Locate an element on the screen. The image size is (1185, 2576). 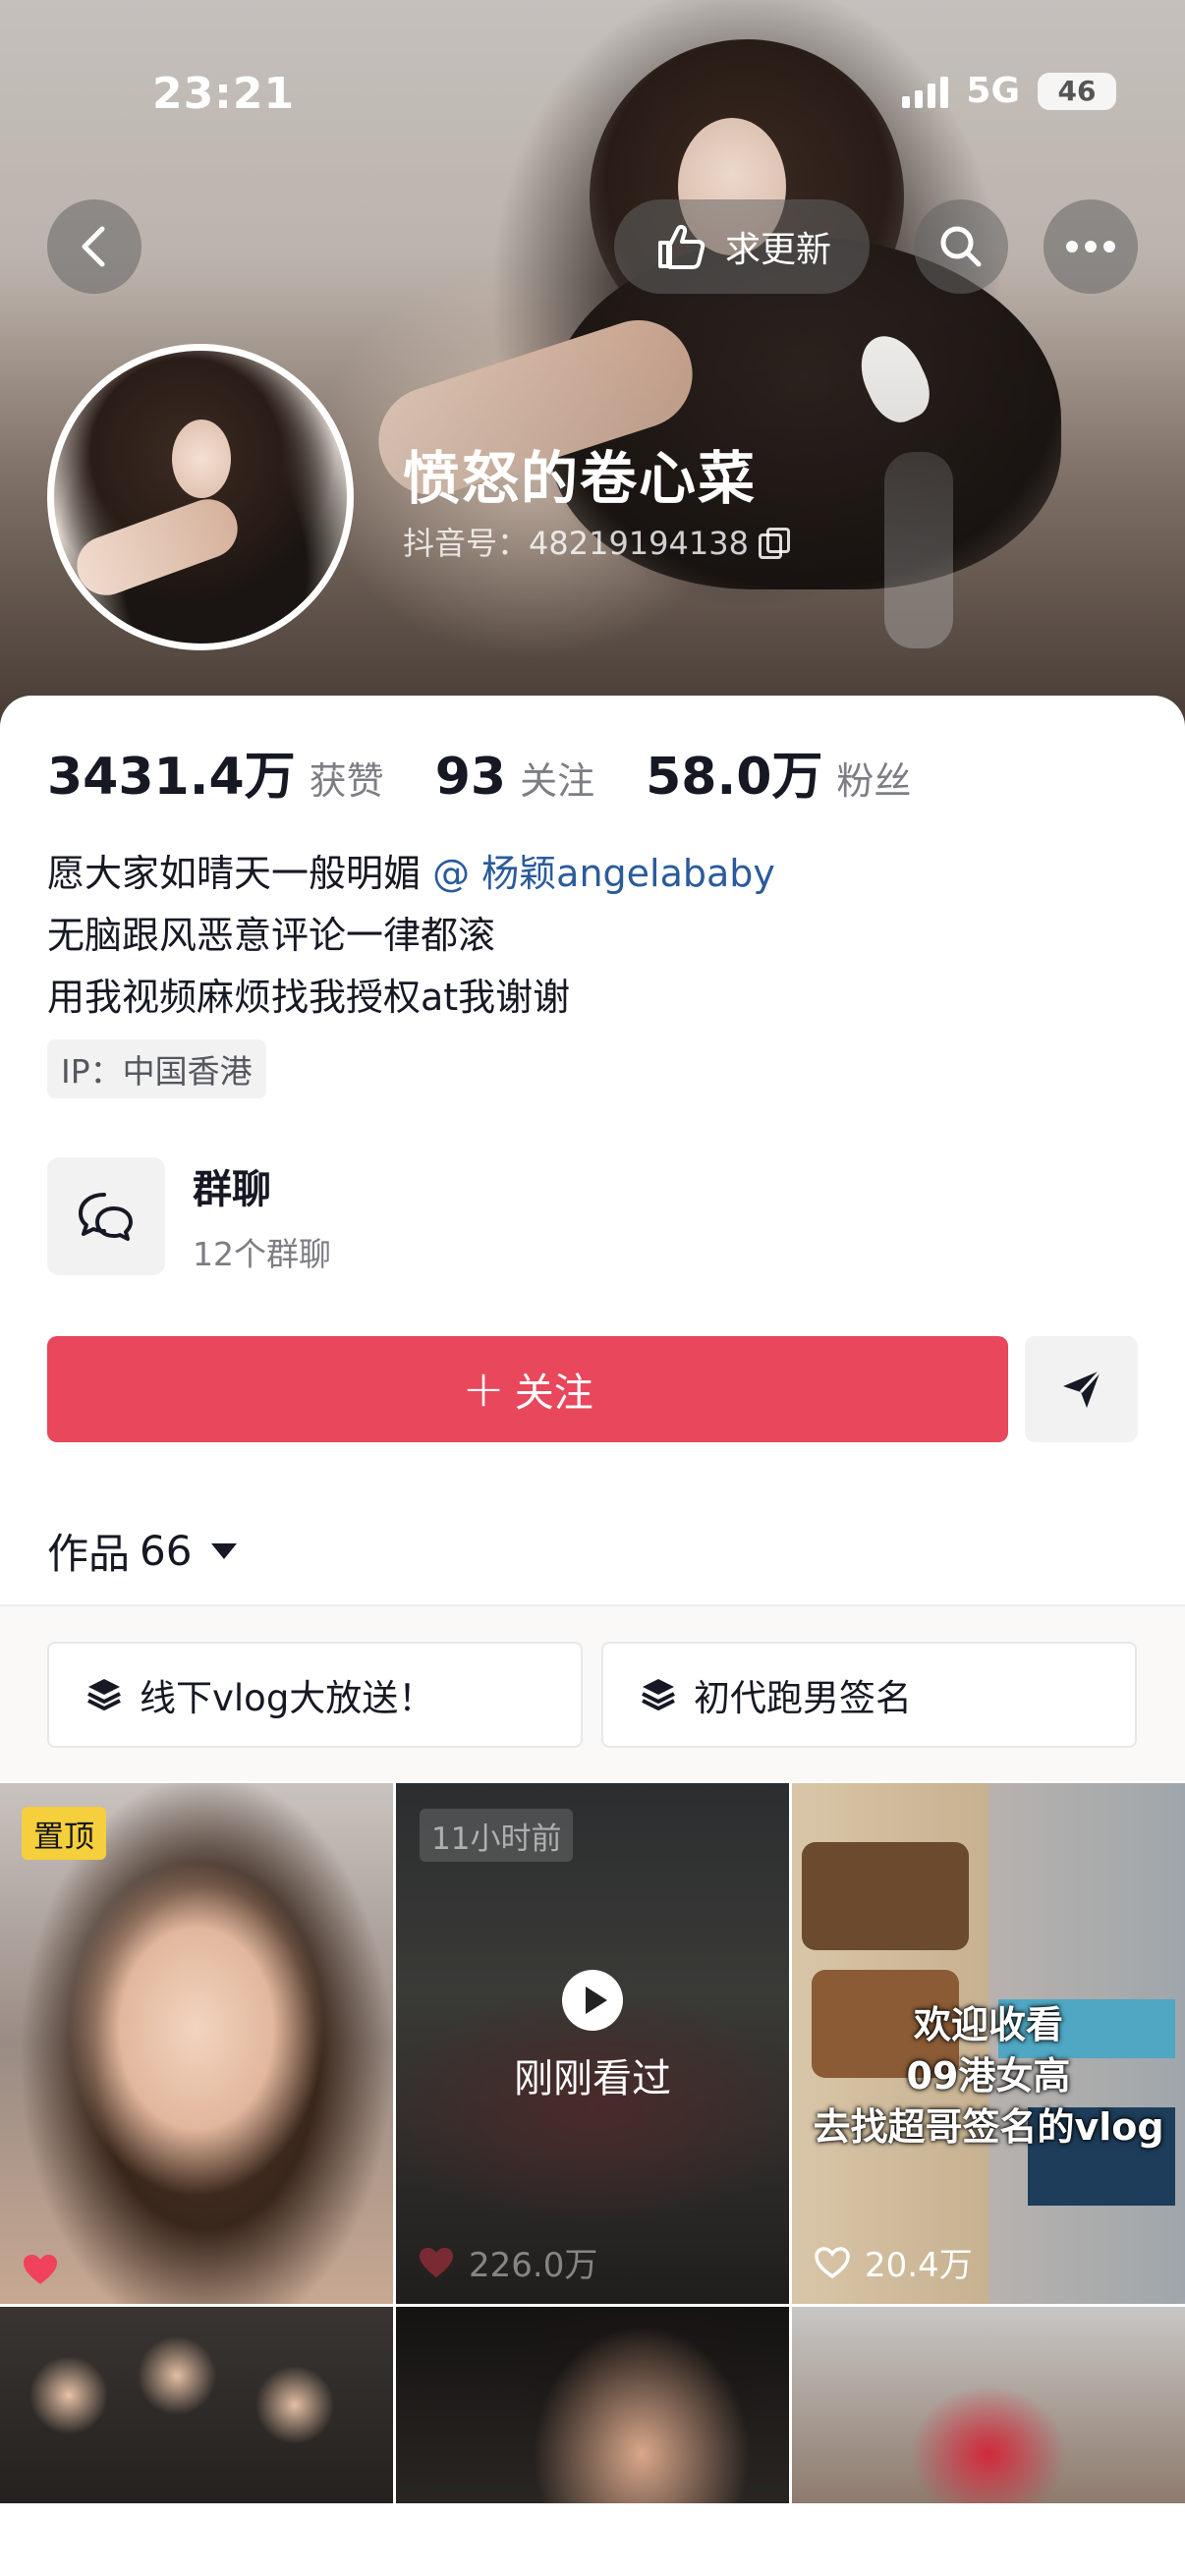
play-icon is located at coordinates (592, 2000).